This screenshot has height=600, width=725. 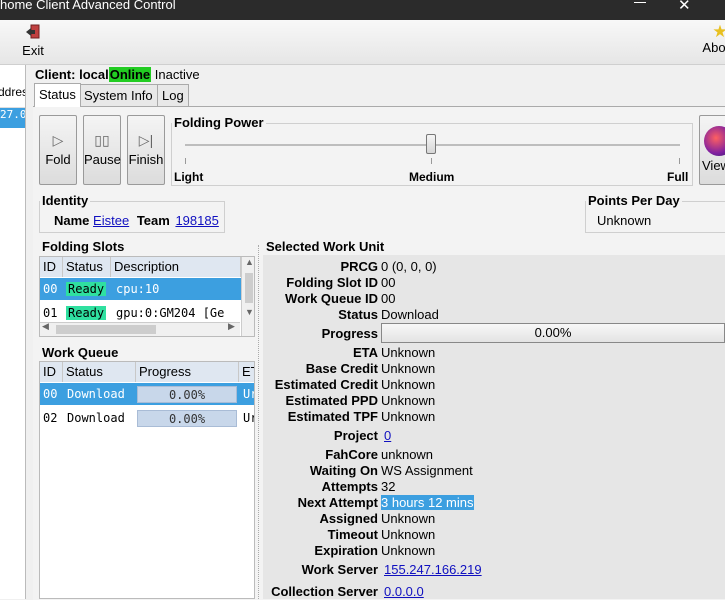 I want to click on table-row: 02 Download 0.00% Ur, so click(x=147, y=418).